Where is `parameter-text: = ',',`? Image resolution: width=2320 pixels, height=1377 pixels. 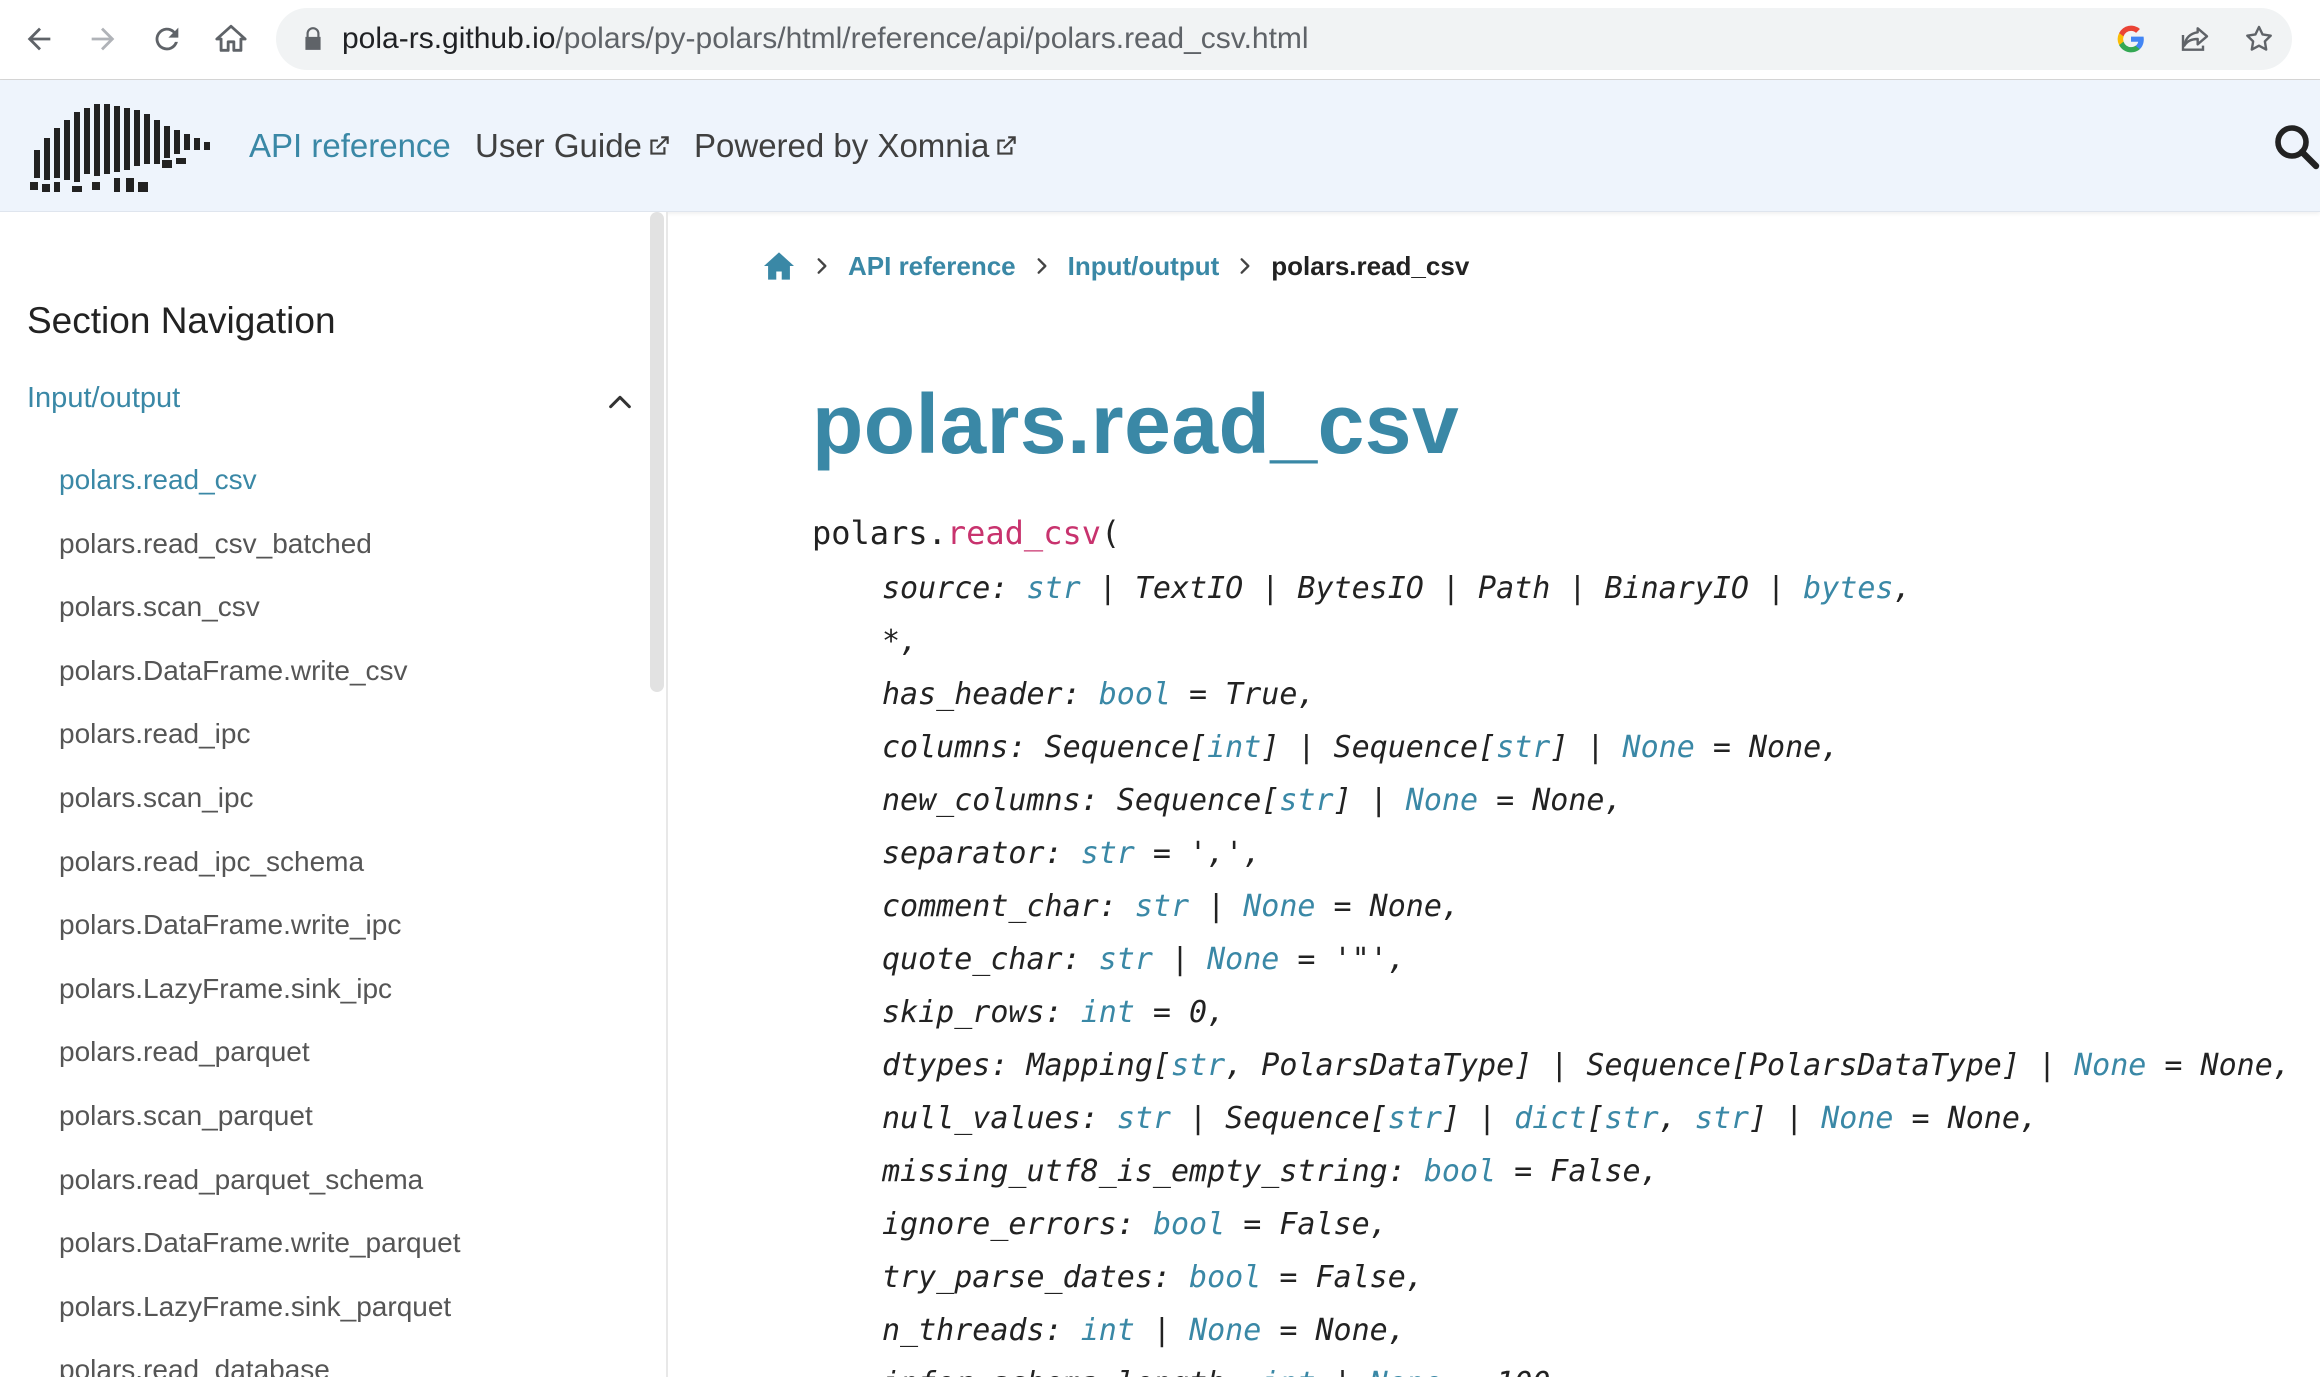
parameter-text: = ',', is located at coordinates (1198, 853).